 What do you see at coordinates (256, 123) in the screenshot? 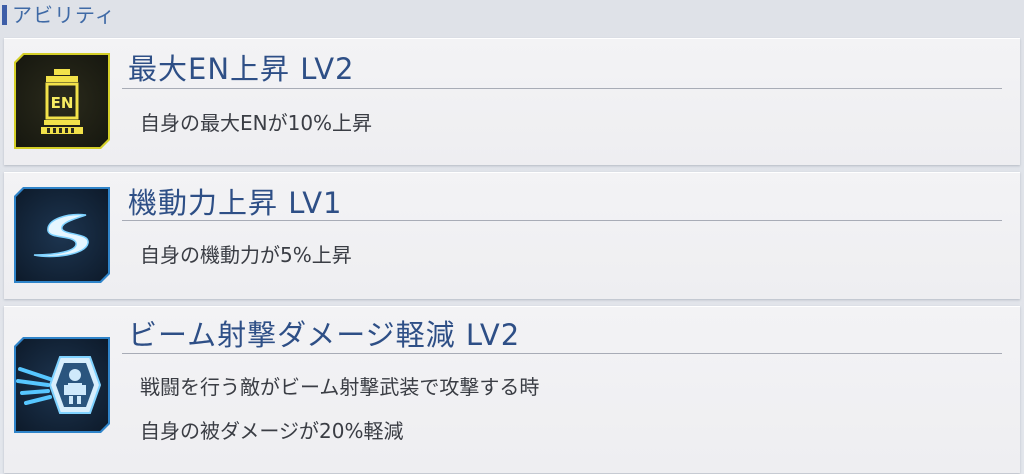
I see `ability-description: 自身の最大ENが10%上昇` at bounding box center [256, 123].